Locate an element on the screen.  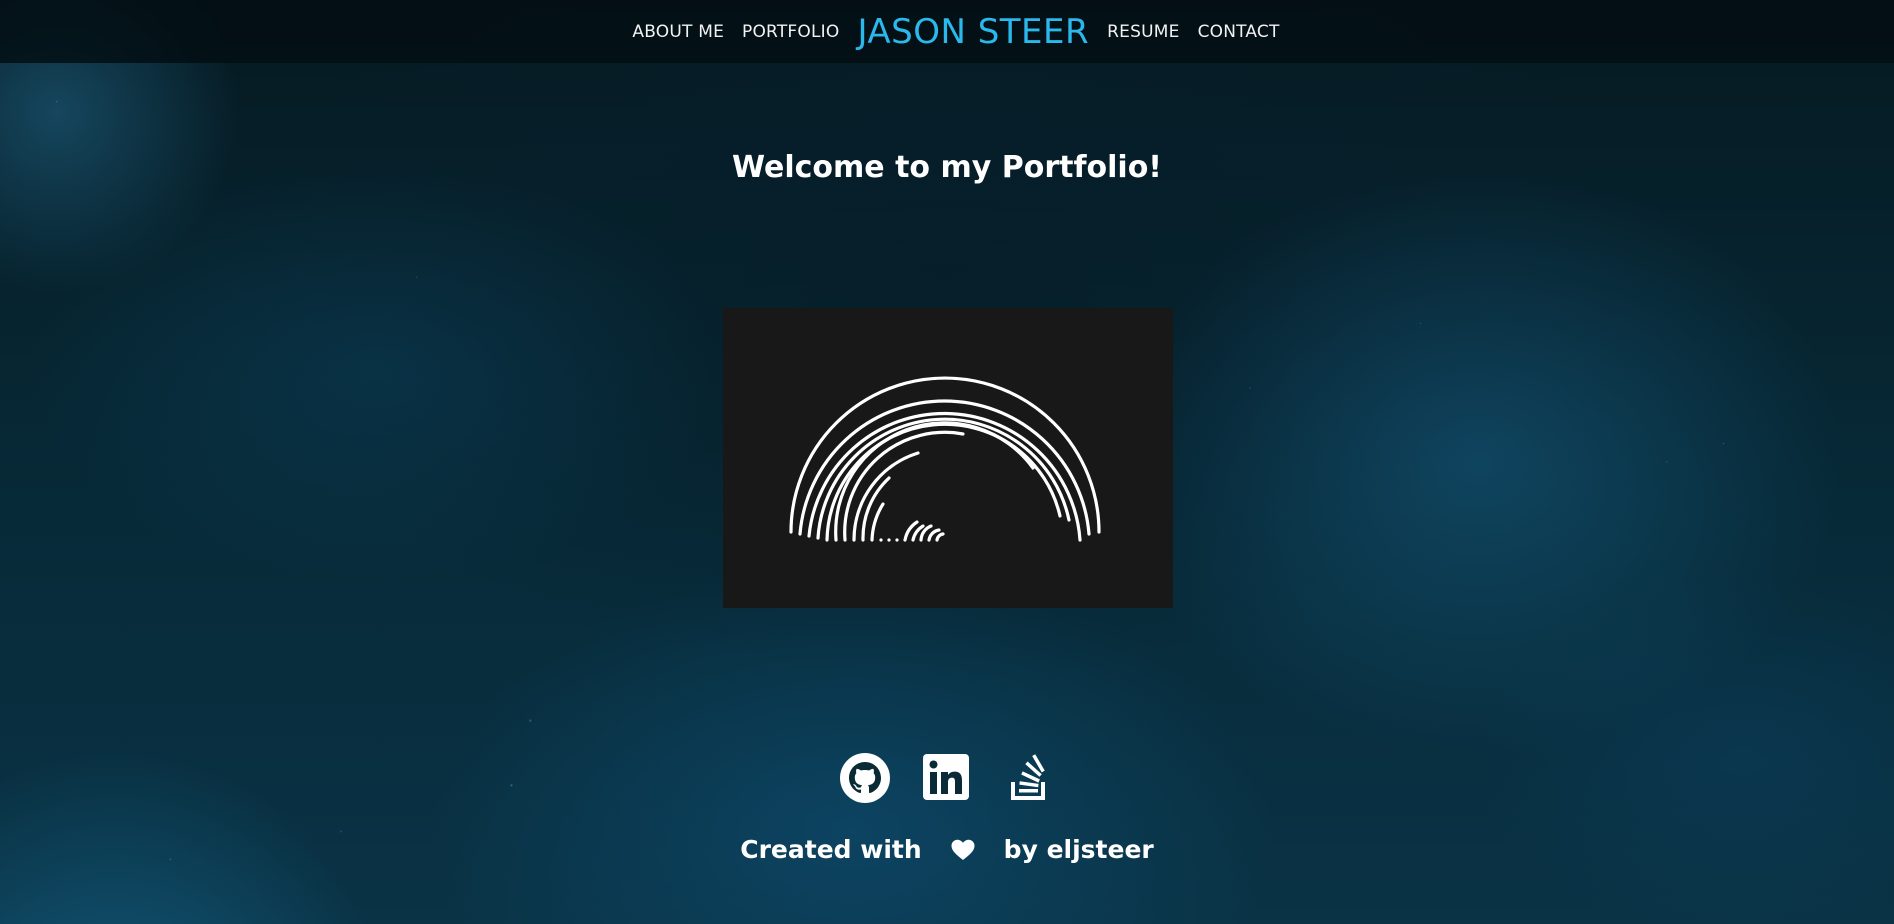
project-image-card is located at coordinates (948, 458).